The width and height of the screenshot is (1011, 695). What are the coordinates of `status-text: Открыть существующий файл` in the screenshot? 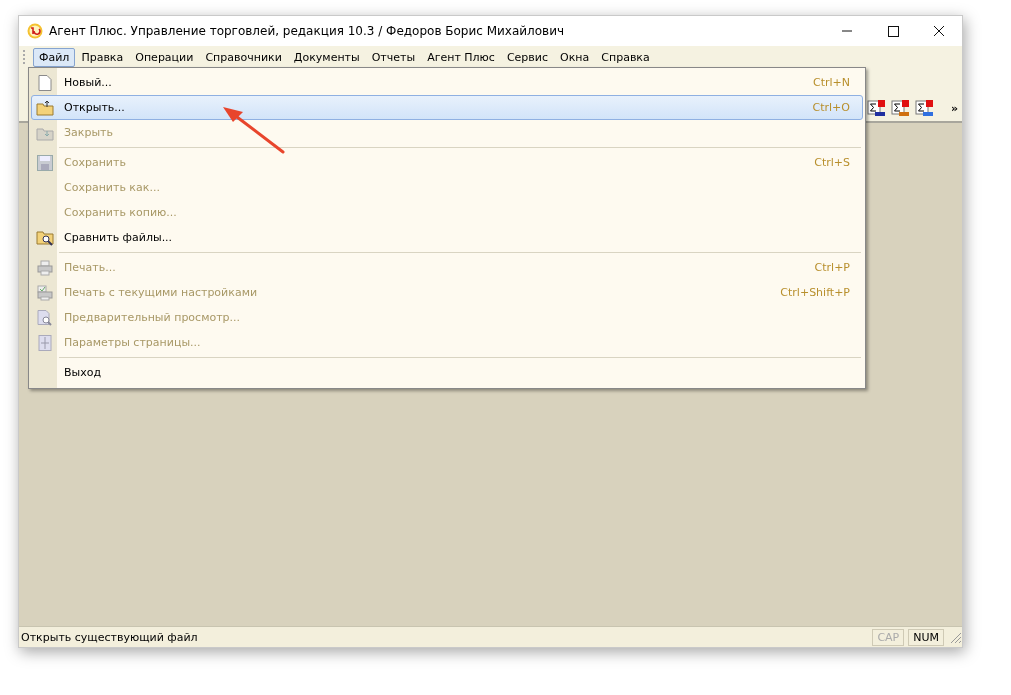 It's located at (110, 637).